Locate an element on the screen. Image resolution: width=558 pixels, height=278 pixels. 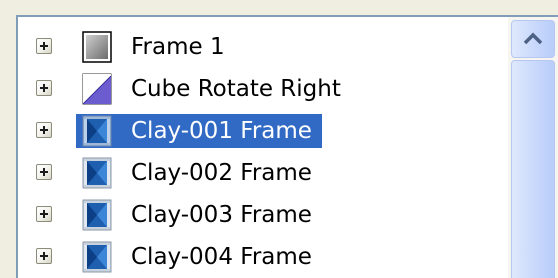
vertical-scrollbar is located at coordinates (533, 147).